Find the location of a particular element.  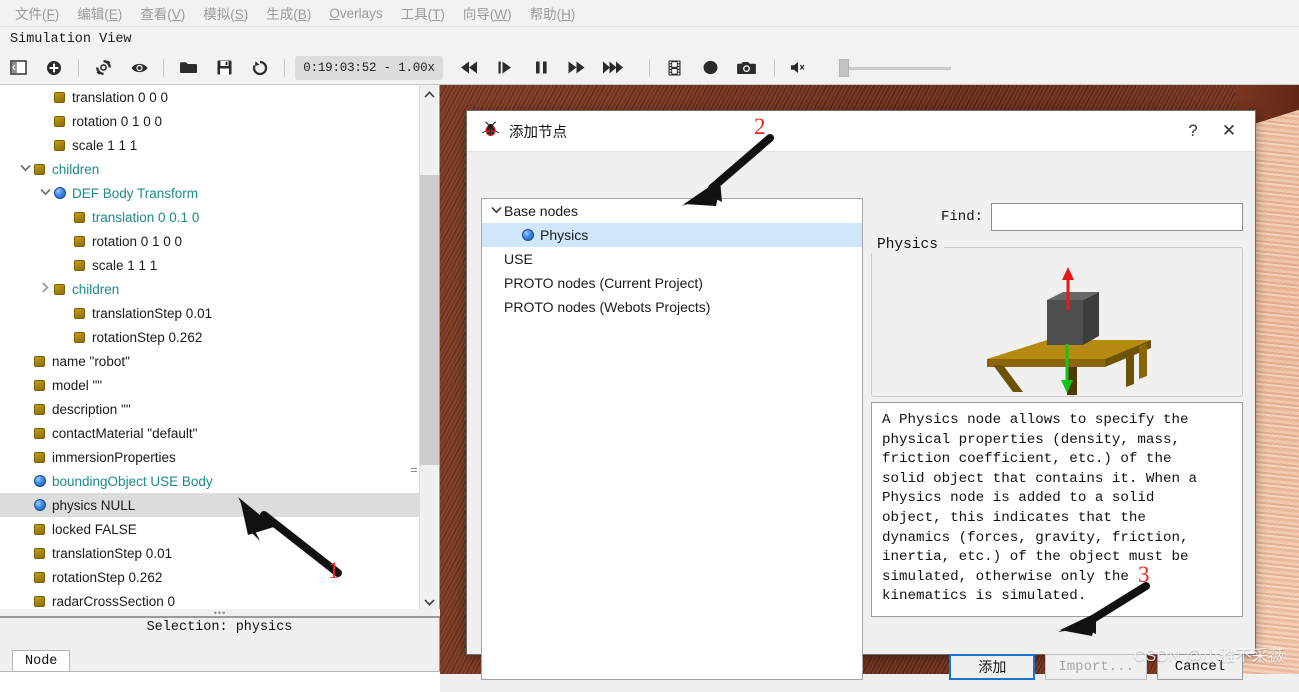

menu-item-8: 帮助(H) is located at coordinates (553, 13).